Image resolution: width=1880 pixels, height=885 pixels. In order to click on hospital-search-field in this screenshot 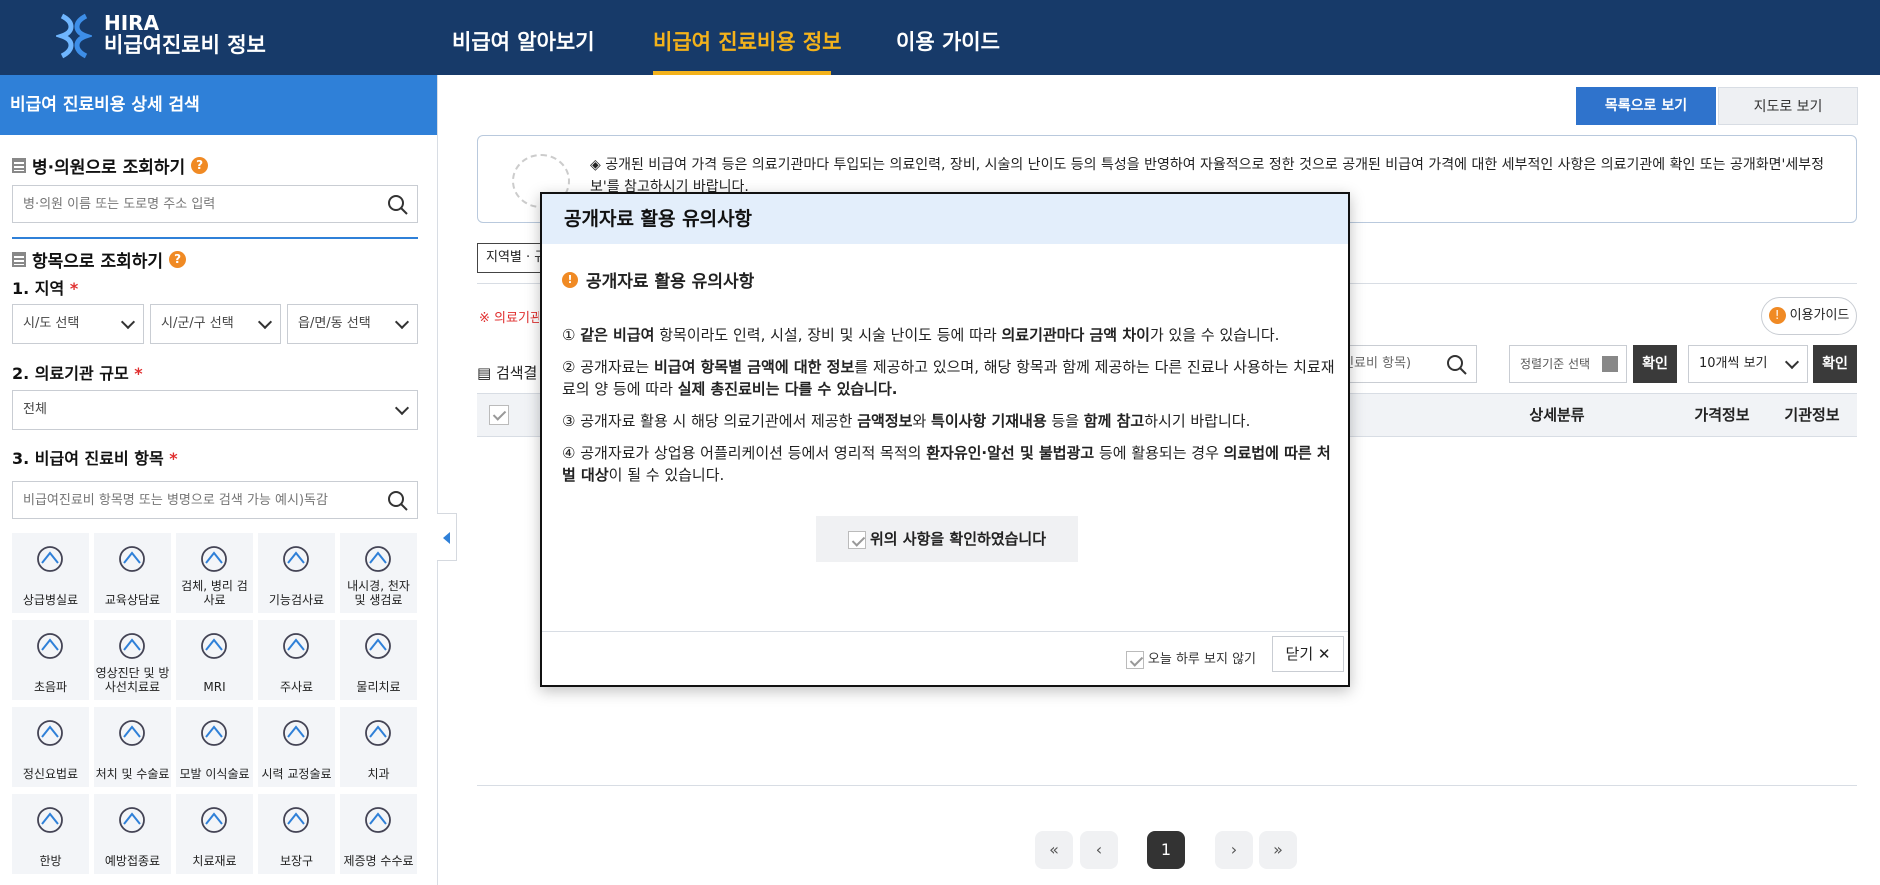, I will do `click(215, 204)`.